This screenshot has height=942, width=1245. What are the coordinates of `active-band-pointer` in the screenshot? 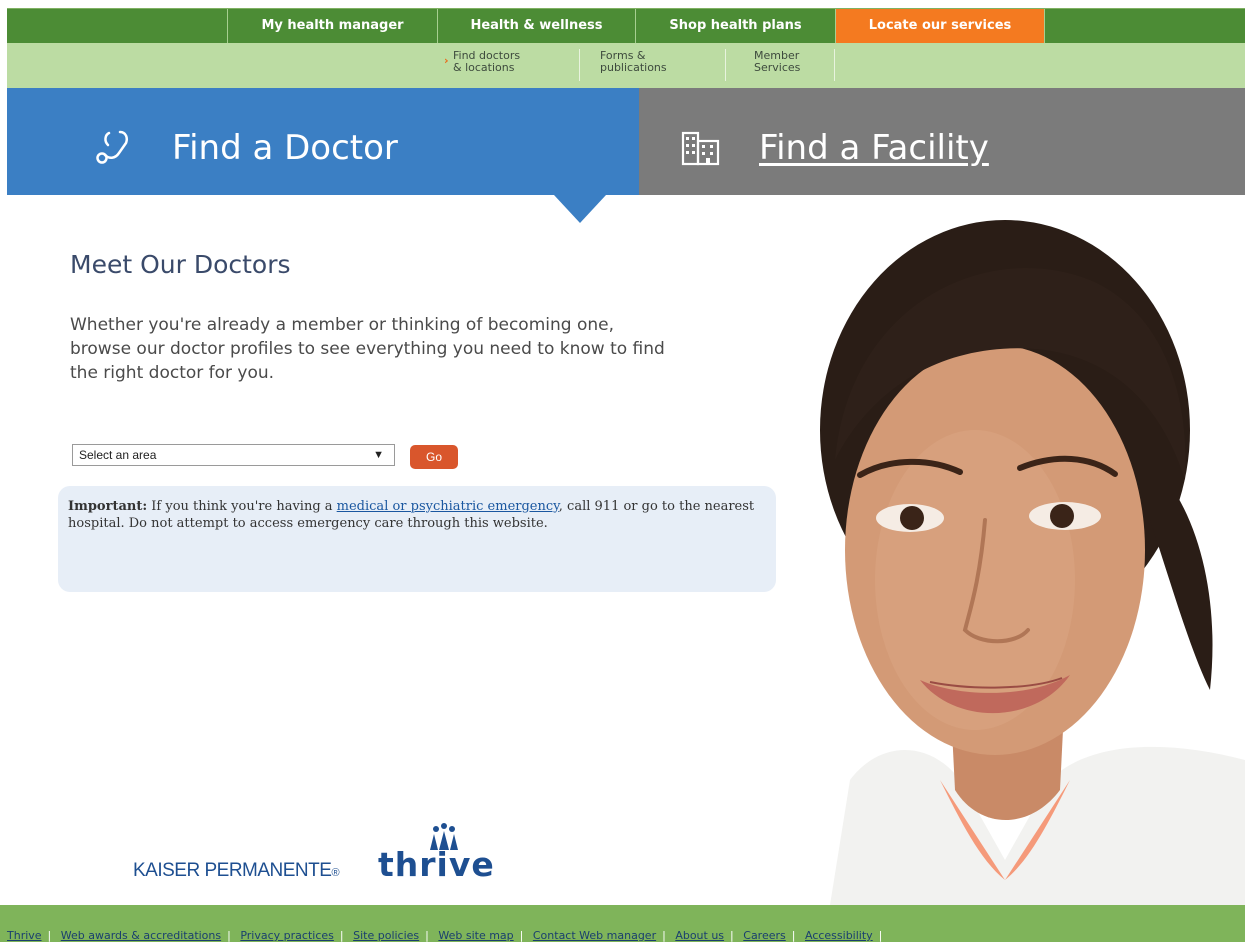 It's located at (580, 209).